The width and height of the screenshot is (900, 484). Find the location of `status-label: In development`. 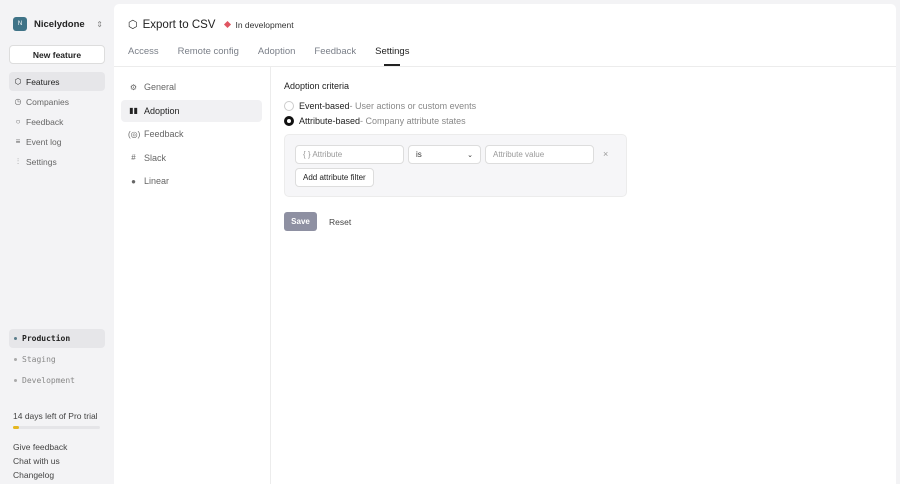

status-label: In development is located at coordinates (264, 24).